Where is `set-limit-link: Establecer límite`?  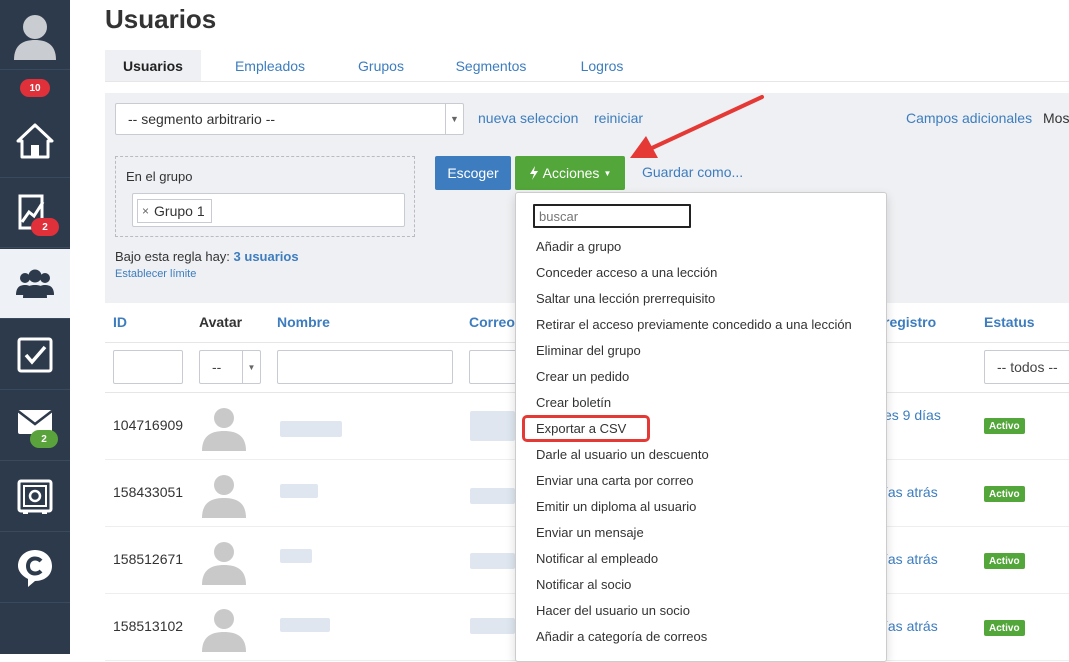
set-limit-link: Establecer límite is located at coordinates (155, 274).